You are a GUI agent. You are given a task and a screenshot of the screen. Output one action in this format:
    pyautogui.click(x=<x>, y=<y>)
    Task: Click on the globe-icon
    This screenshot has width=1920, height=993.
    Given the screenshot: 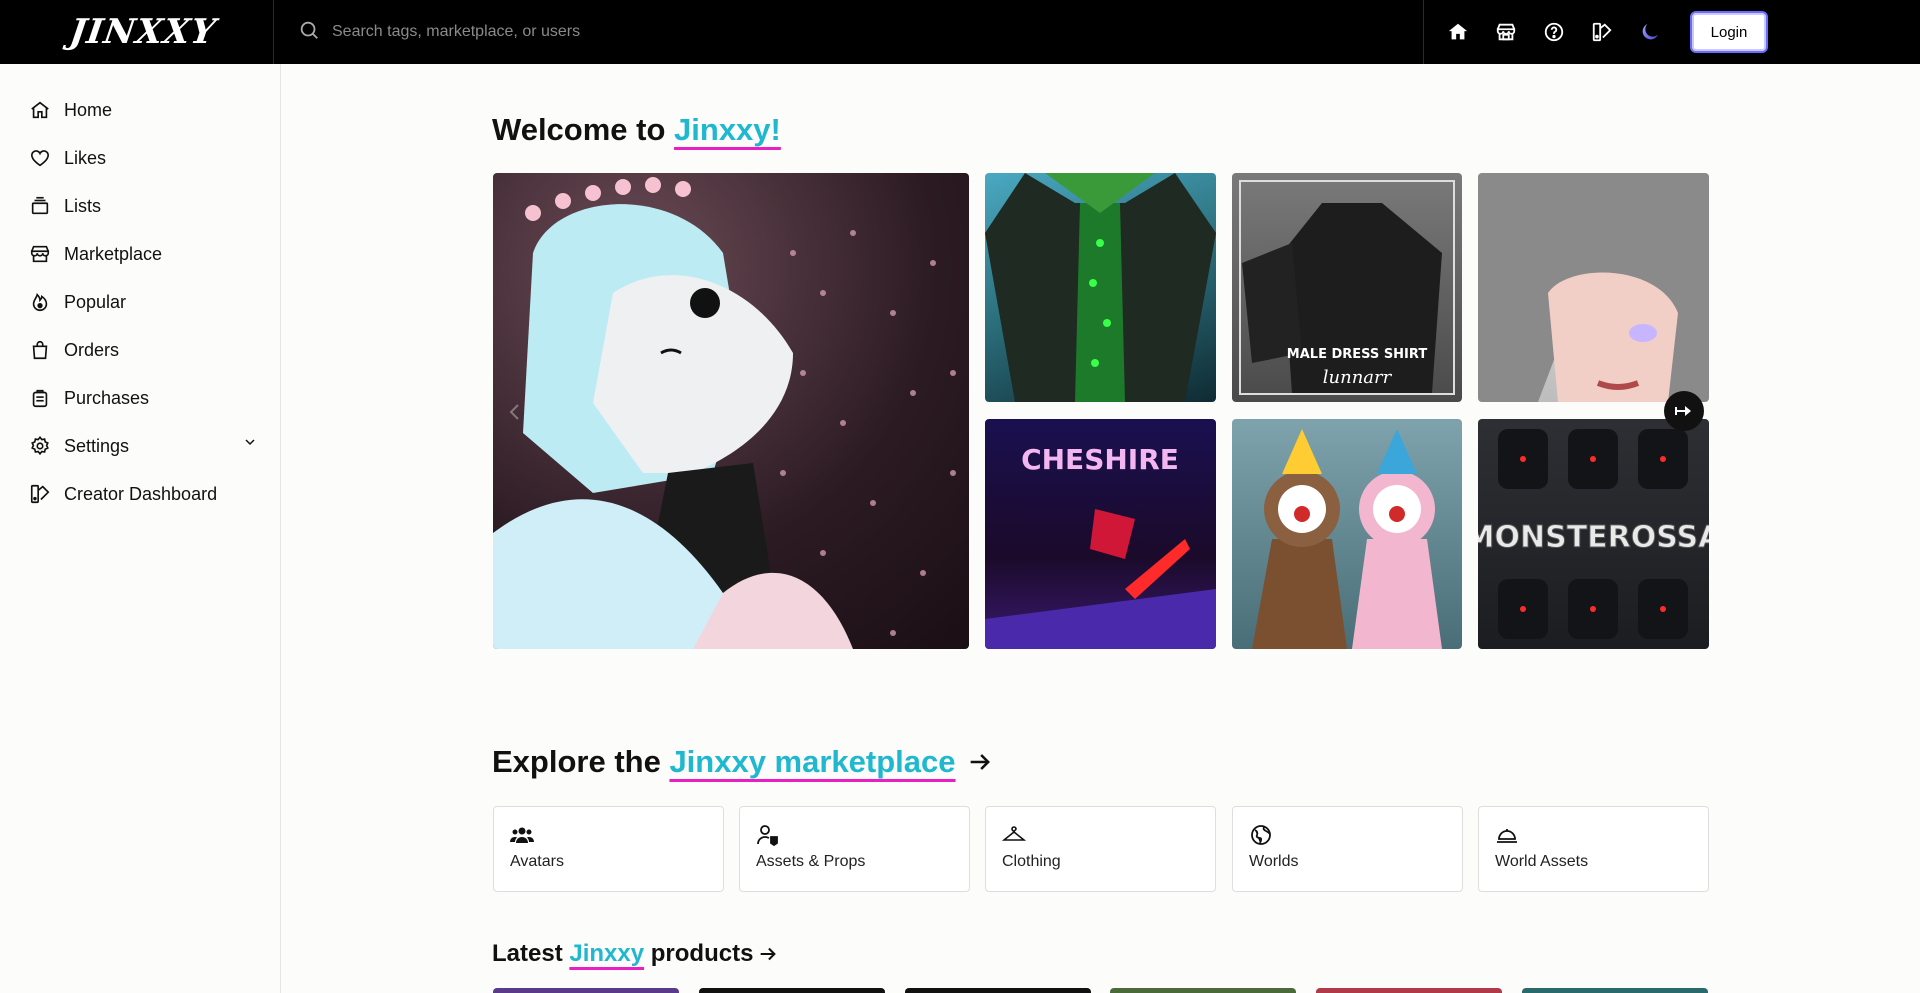 What is the action you would take?
    pyautogui.click(x=1261, y=835)
    